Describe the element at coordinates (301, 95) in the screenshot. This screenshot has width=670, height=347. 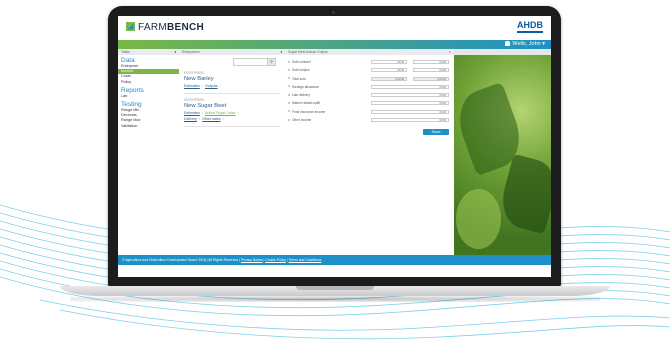
I see `field-label: Late delivery` at that location.